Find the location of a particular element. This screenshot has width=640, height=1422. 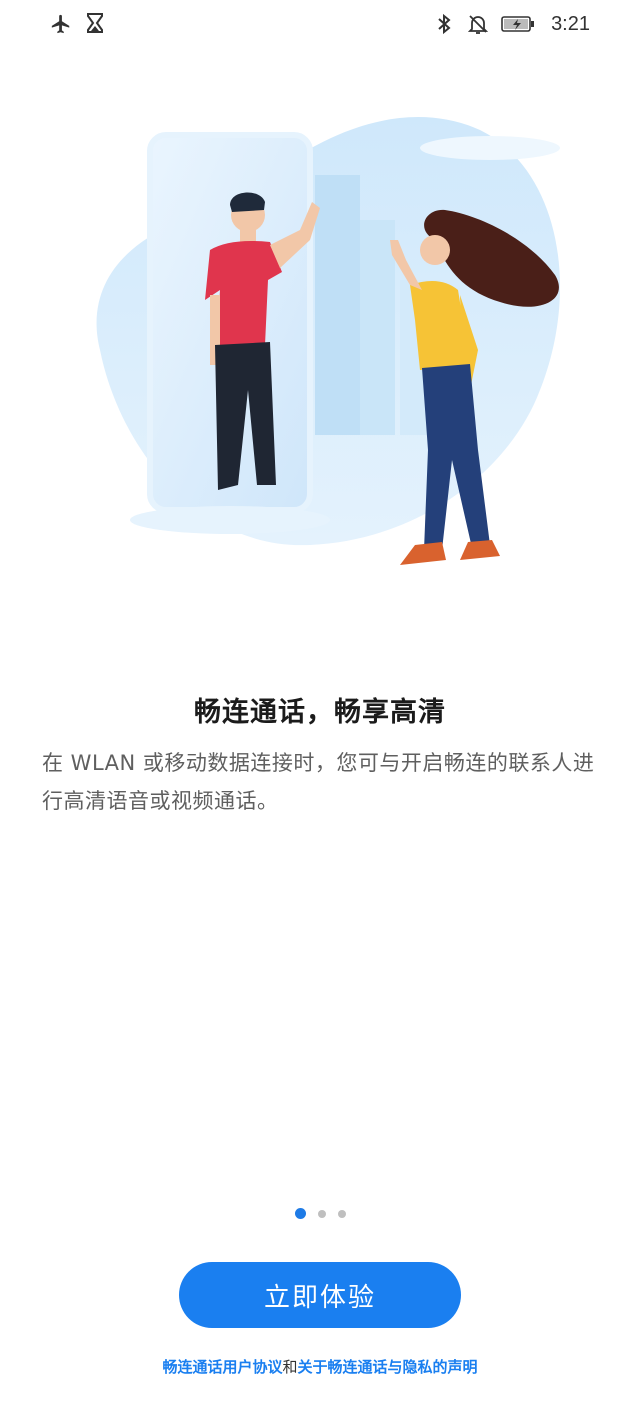

airplane-icon is located at coordinates (61, 24).